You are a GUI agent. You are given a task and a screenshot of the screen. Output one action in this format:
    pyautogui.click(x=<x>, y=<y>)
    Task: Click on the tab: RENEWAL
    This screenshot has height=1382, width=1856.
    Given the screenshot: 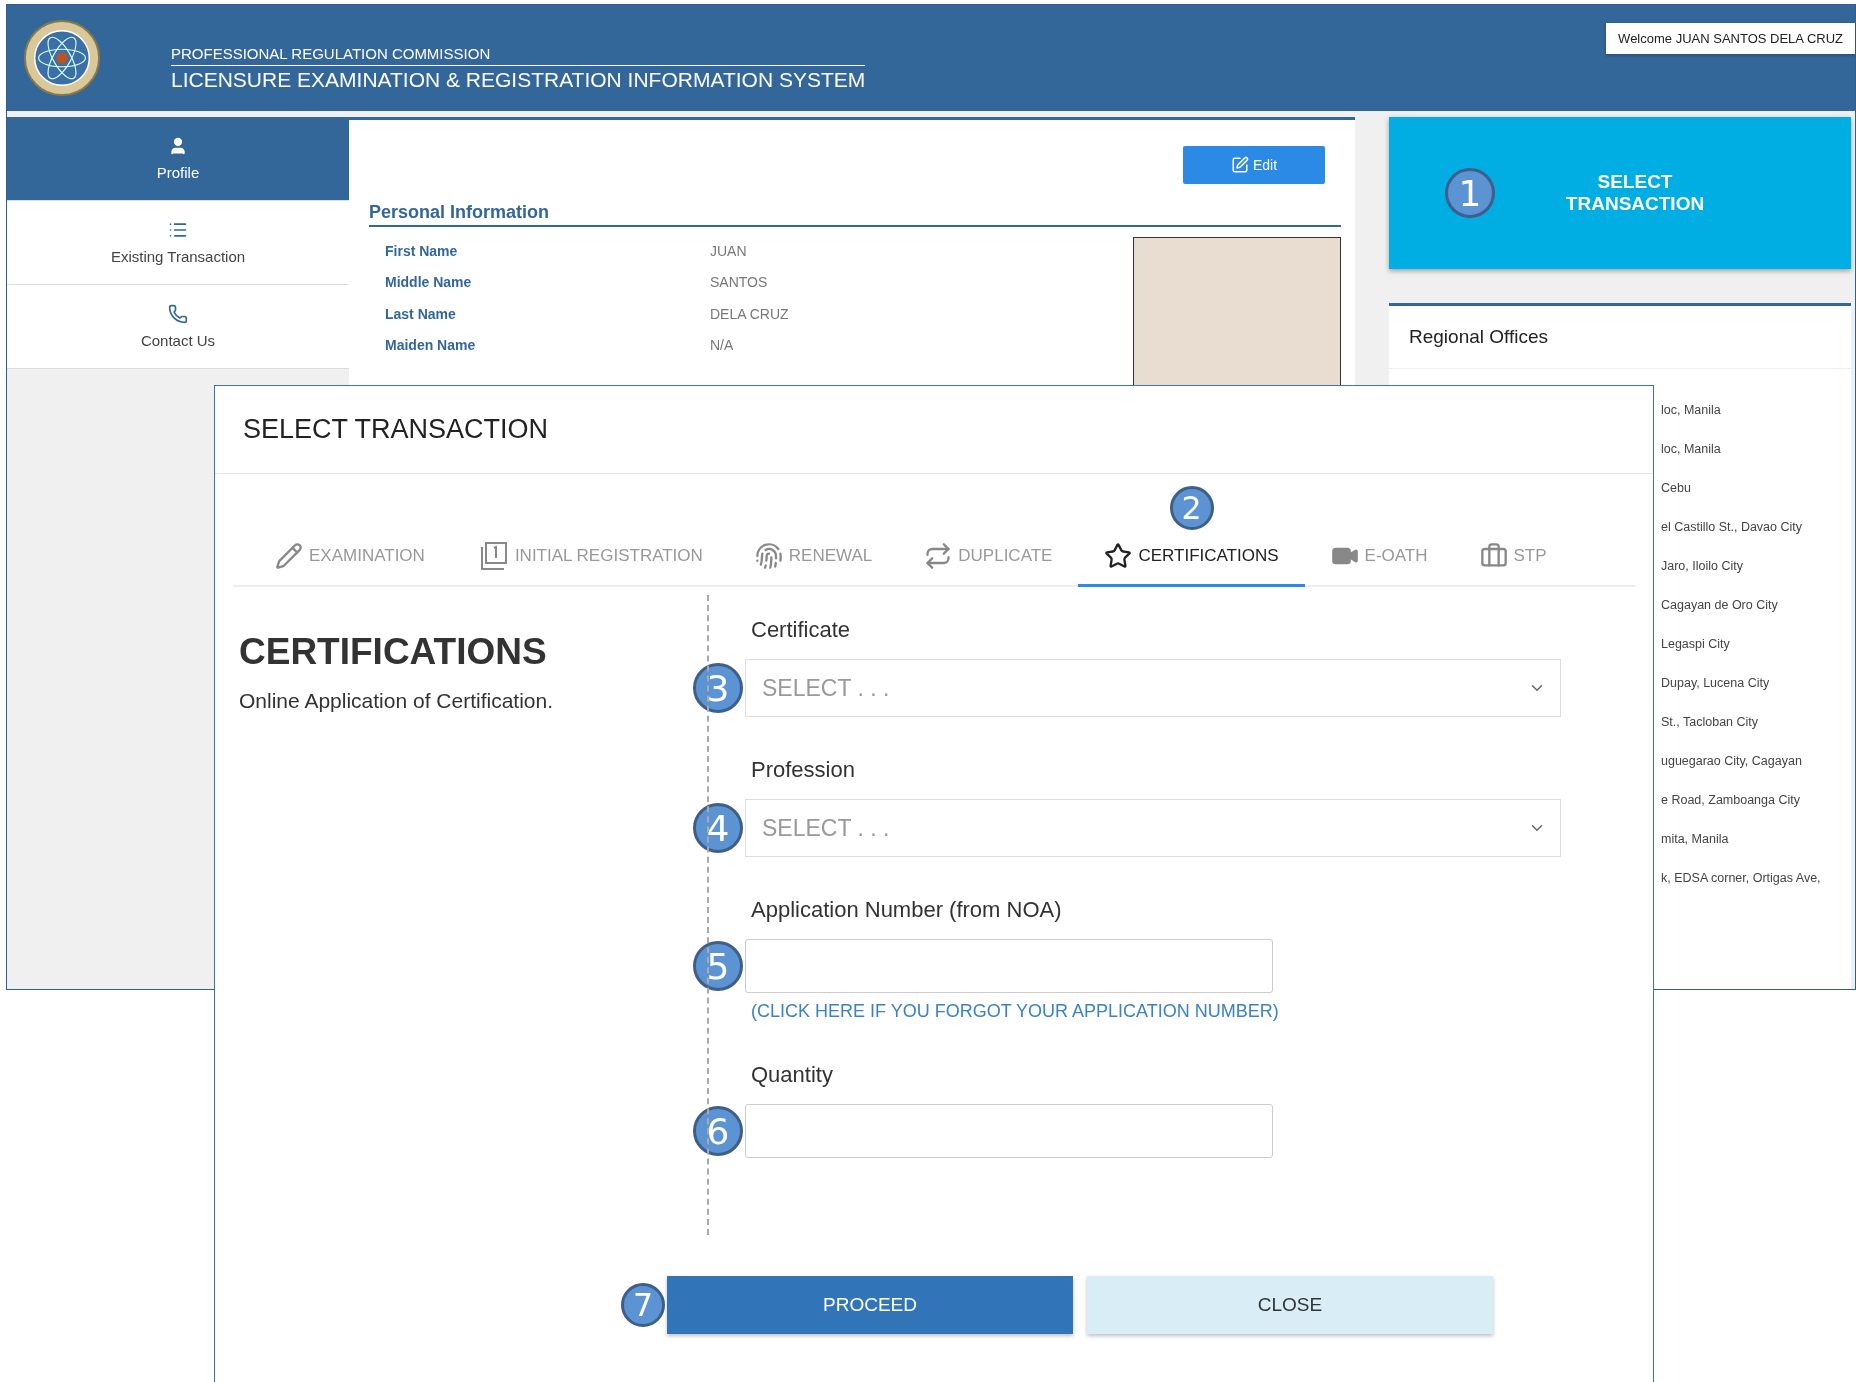 What is the action you would take?
    pyautogui.click(x=813, y=559)
    